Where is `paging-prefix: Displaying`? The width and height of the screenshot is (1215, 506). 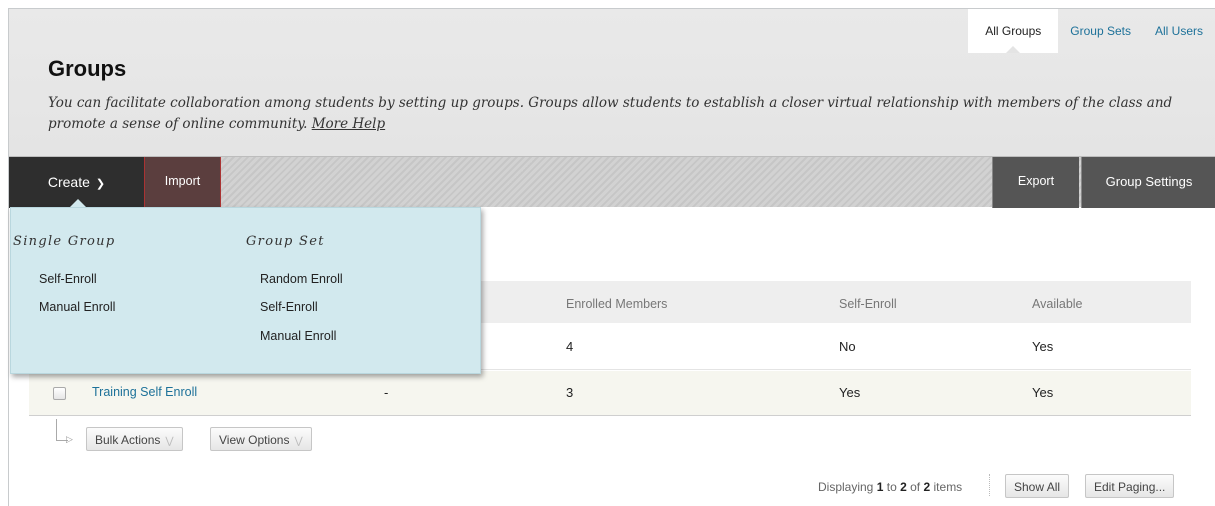 paging-prefix: Displaying is located at coordinates (846, 487).